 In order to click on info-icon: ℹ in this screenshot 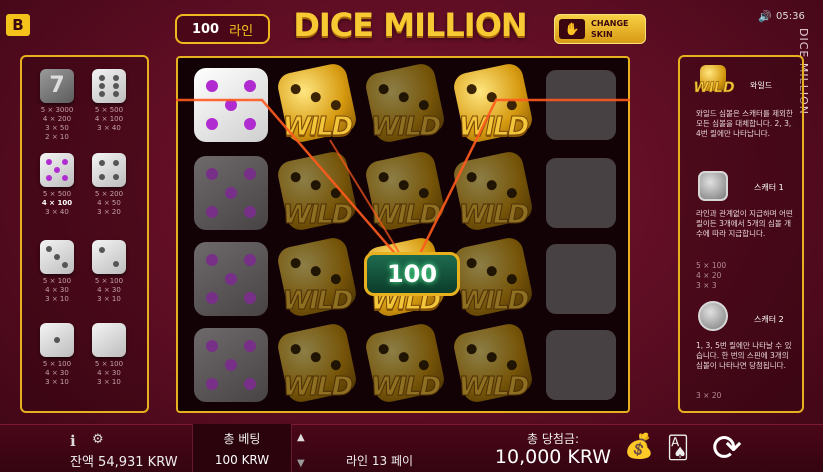, I will do `click(73, 441)`.